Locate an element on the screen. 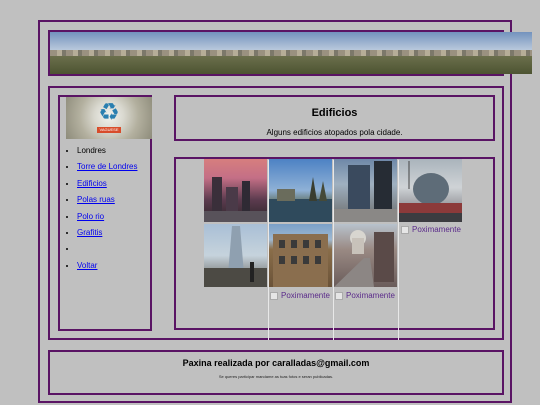 Image resolution: width=540 pixels, height=405 pixels. recycle-icon: ♻ is located at coordinates (109, 112).